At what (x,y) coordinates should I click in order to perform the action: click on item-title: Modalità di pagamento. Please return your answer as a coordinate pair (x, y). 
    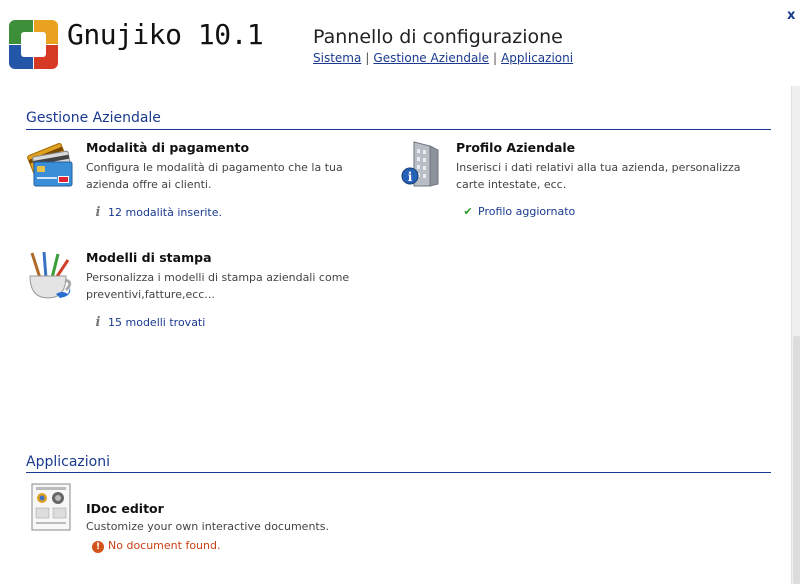
    Looking at the image, I should click on (168, 147).